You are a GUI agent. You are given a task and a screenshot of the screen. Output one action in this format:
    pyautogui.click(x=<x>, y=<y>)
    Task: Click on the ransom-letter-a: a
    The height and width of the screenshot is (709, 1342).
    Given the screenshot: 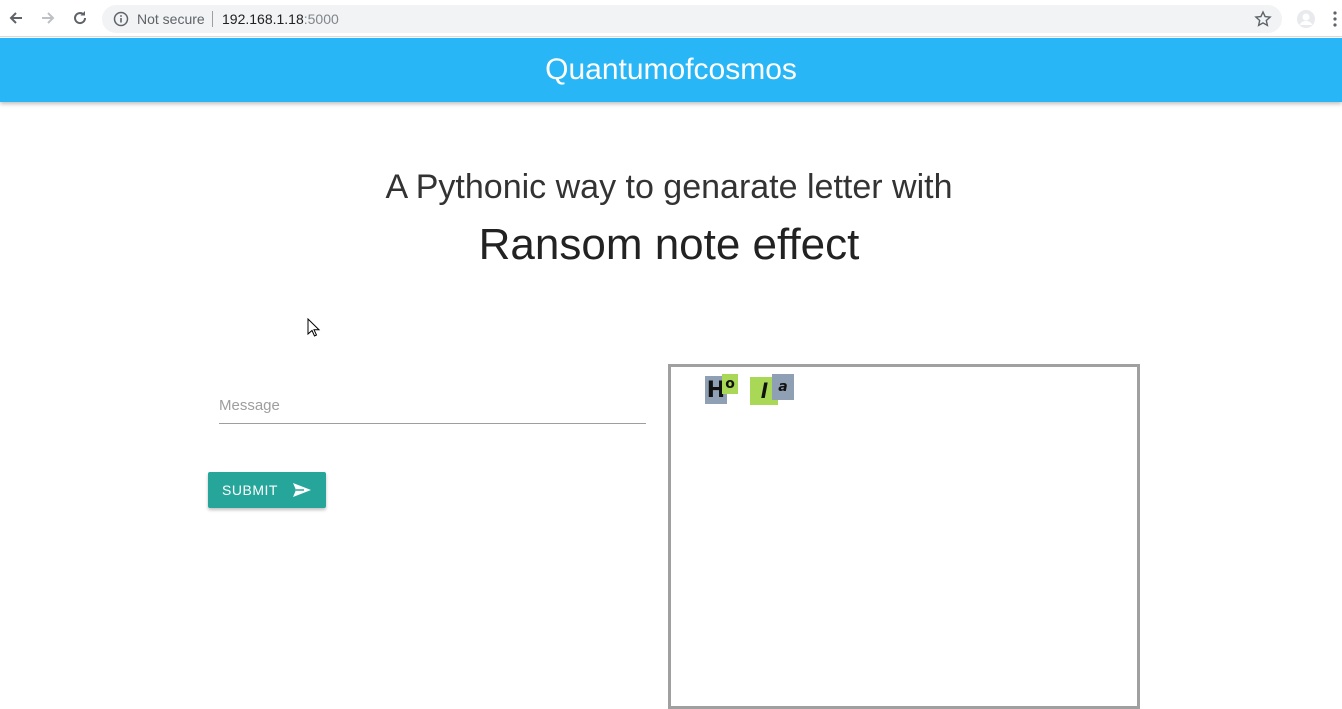 What is the action you would take?
    pyautogui.click(x=783, y=387)
    